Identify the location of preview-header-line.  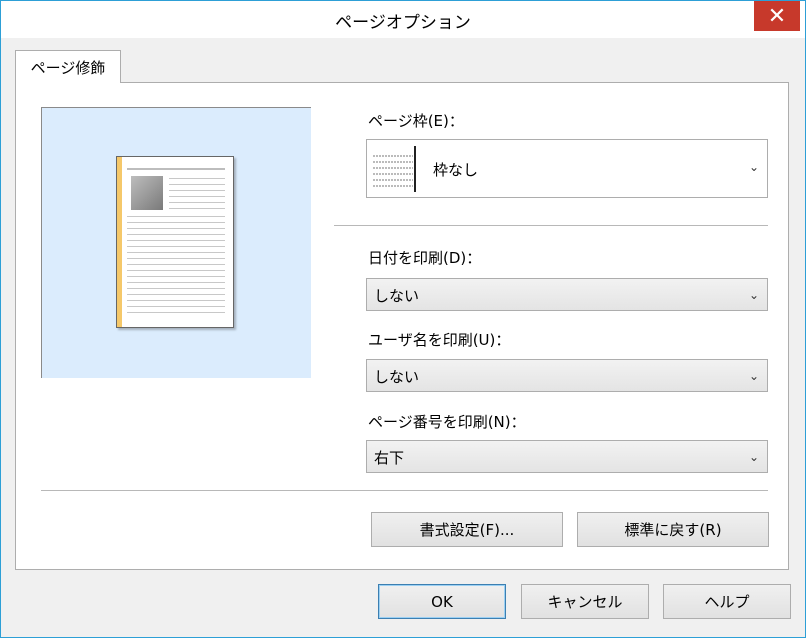
(176, 169).